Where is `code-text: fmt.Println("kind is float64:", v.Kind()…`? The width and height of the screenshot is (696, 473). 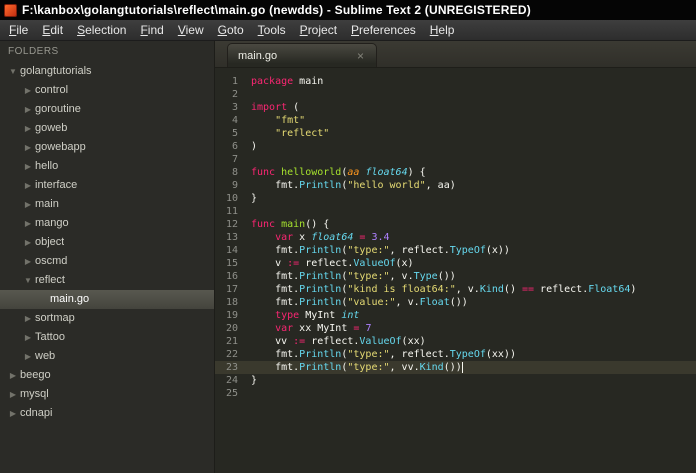 code-text: fmt.Println("kind is float64:", v.Kind()… is located at coordinates (444, 289).